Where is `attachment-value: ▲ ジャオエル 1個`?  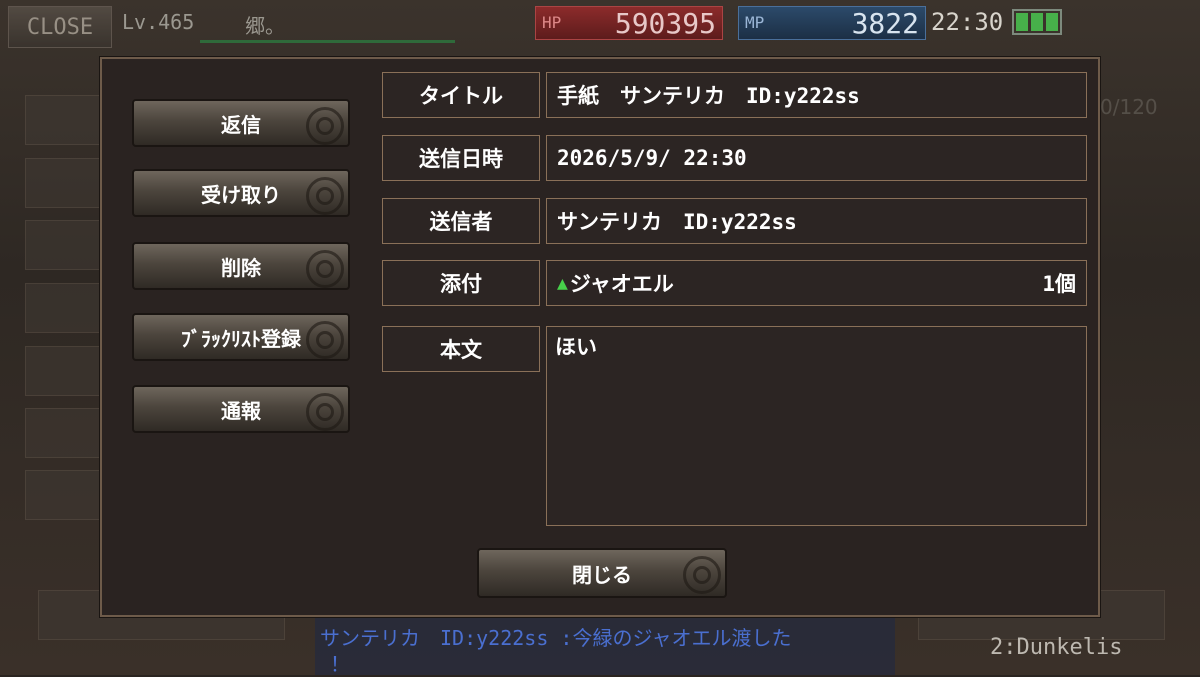 attachment-value: ▲ ジャオエル 1個 is located at coordinates (816, 283).